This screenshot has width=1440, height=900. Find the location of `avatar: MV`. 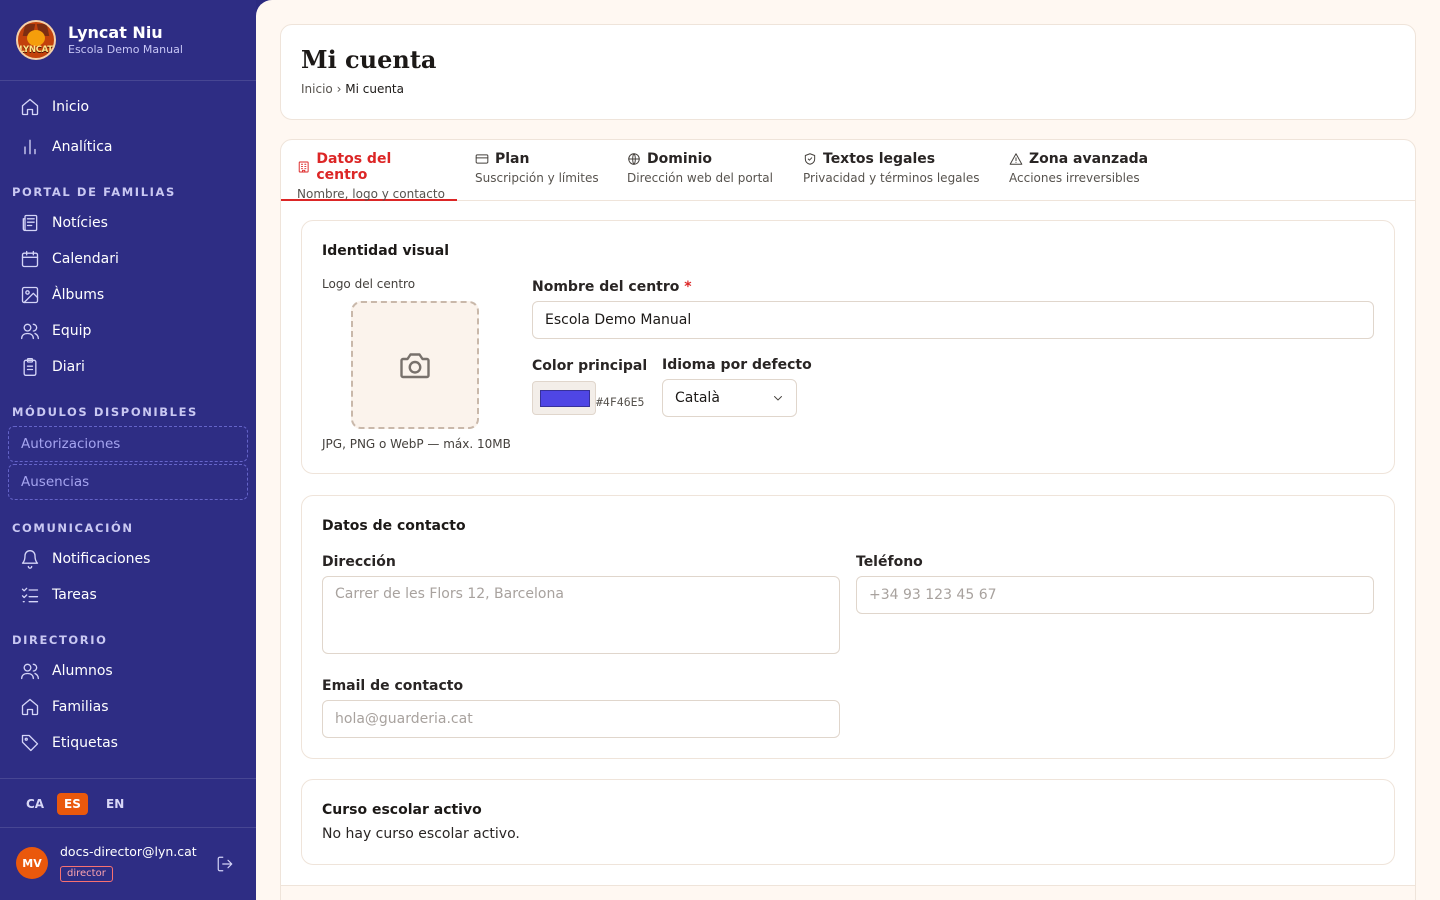

avatar: MV is located at coordinates (32, 863).